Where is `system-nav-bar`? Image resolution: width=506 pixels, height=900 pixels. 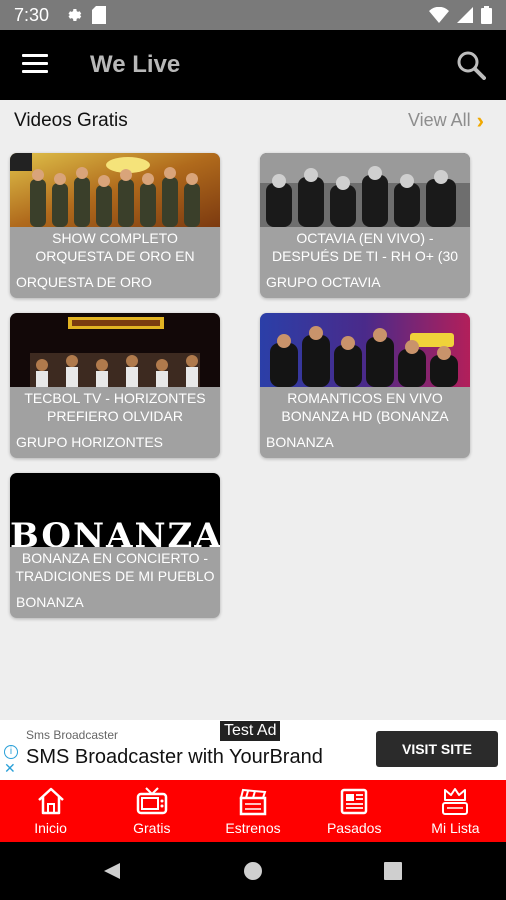 system-nav-bar is located at coordinates (253, 871).